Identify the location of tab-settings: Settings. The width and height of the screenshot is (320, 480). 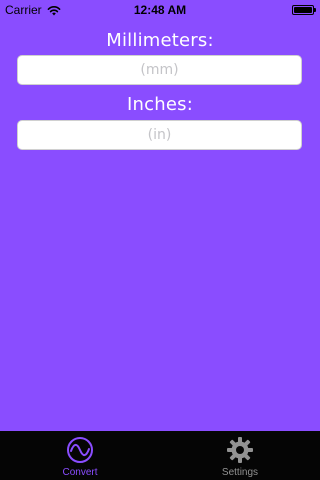
(240, 455).